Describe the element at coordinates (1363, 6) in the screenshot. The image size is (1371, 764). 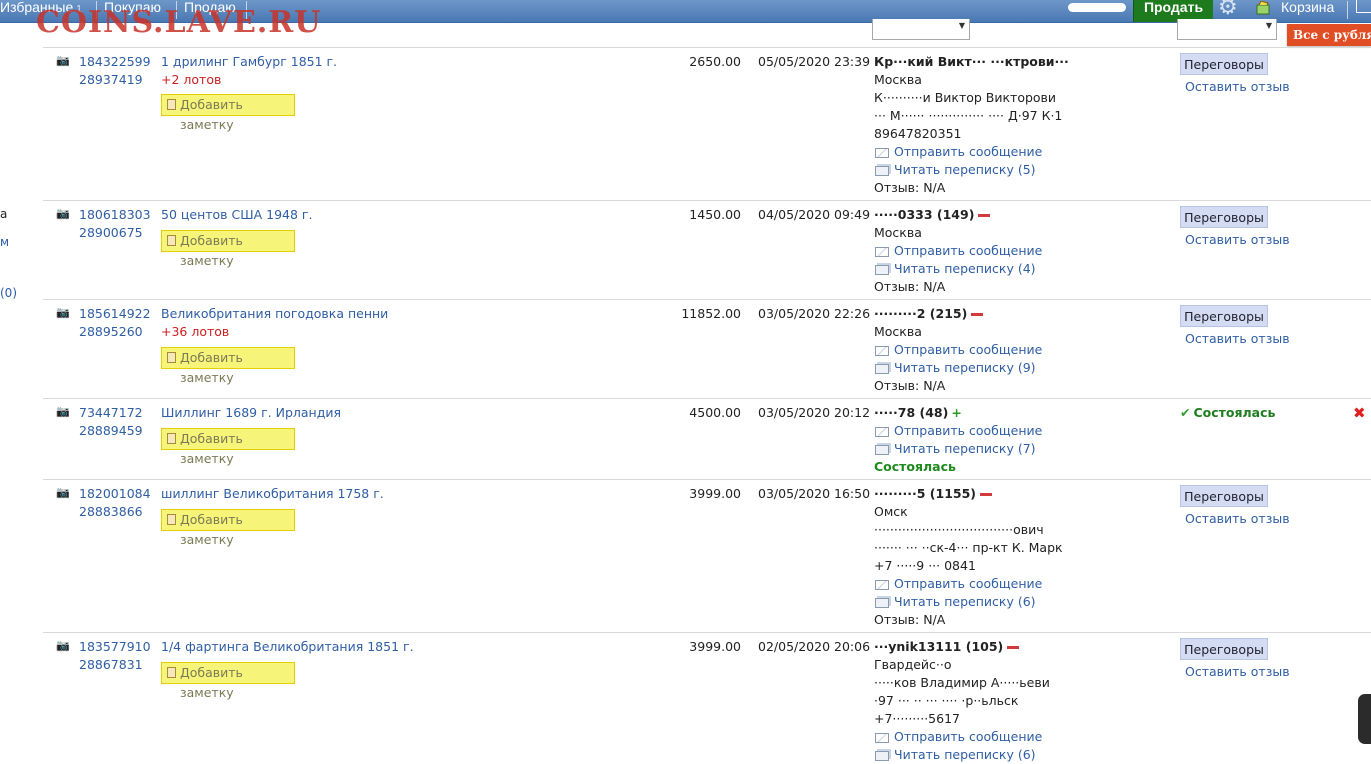
I see `logout-icon` at that location.